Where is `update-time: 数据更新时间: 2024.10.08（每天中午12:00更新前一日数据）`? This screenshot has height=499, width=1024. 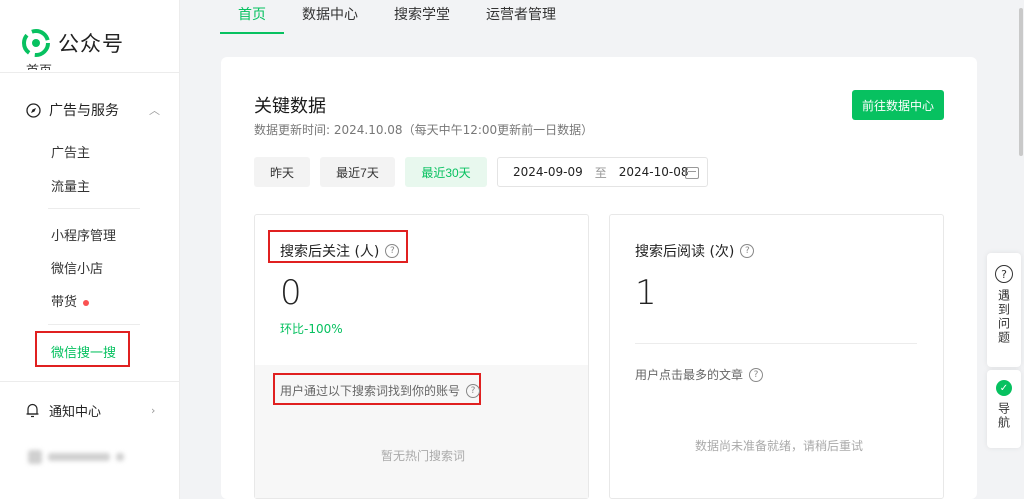
update-time: 数据更新时间: 2024.10.08（每天中午12:00更新前一日数据） is located at coordinates (424, 130).